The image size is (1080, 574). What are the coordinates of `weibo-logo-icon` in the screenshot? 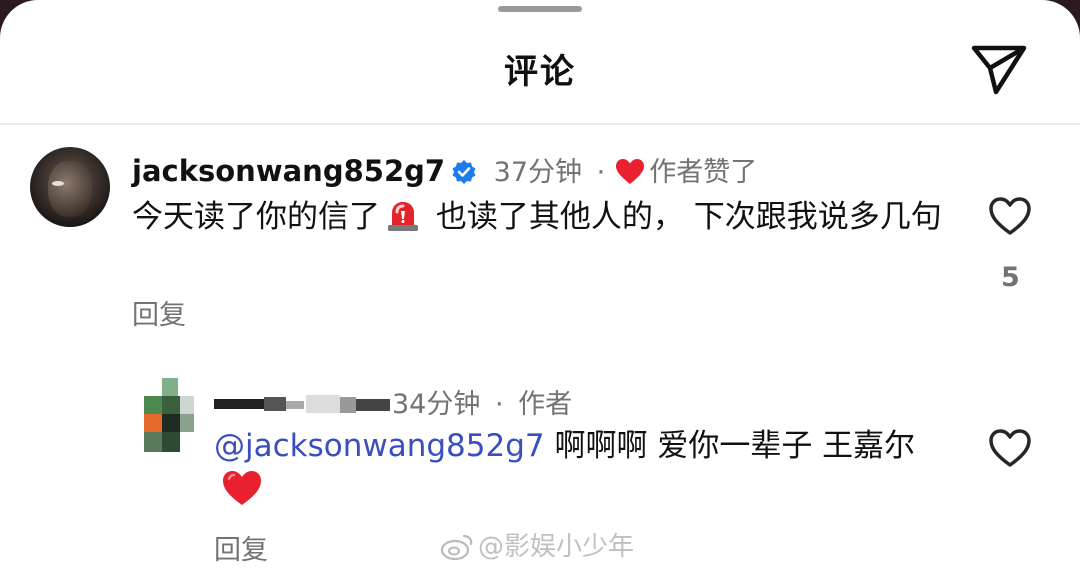 It's located at (457, 550).